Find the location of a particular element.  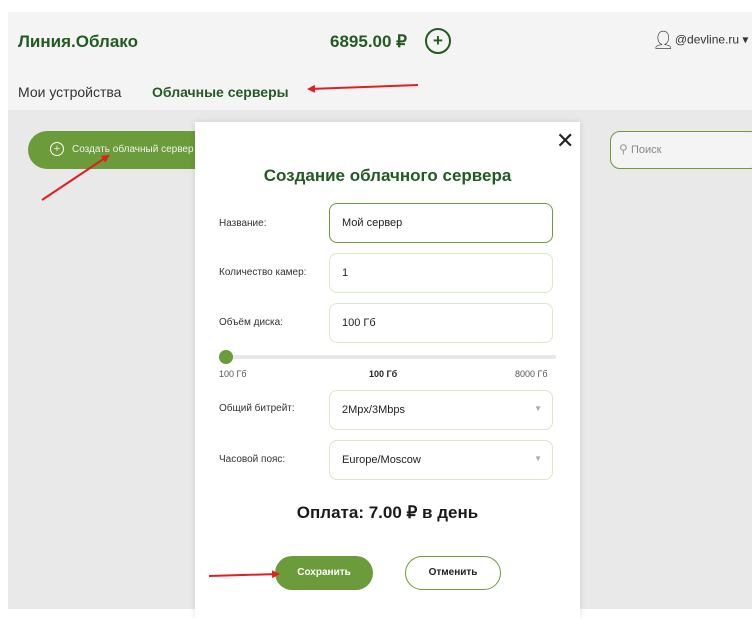

save-button: Сохранить is located at coordinates (324, 573).